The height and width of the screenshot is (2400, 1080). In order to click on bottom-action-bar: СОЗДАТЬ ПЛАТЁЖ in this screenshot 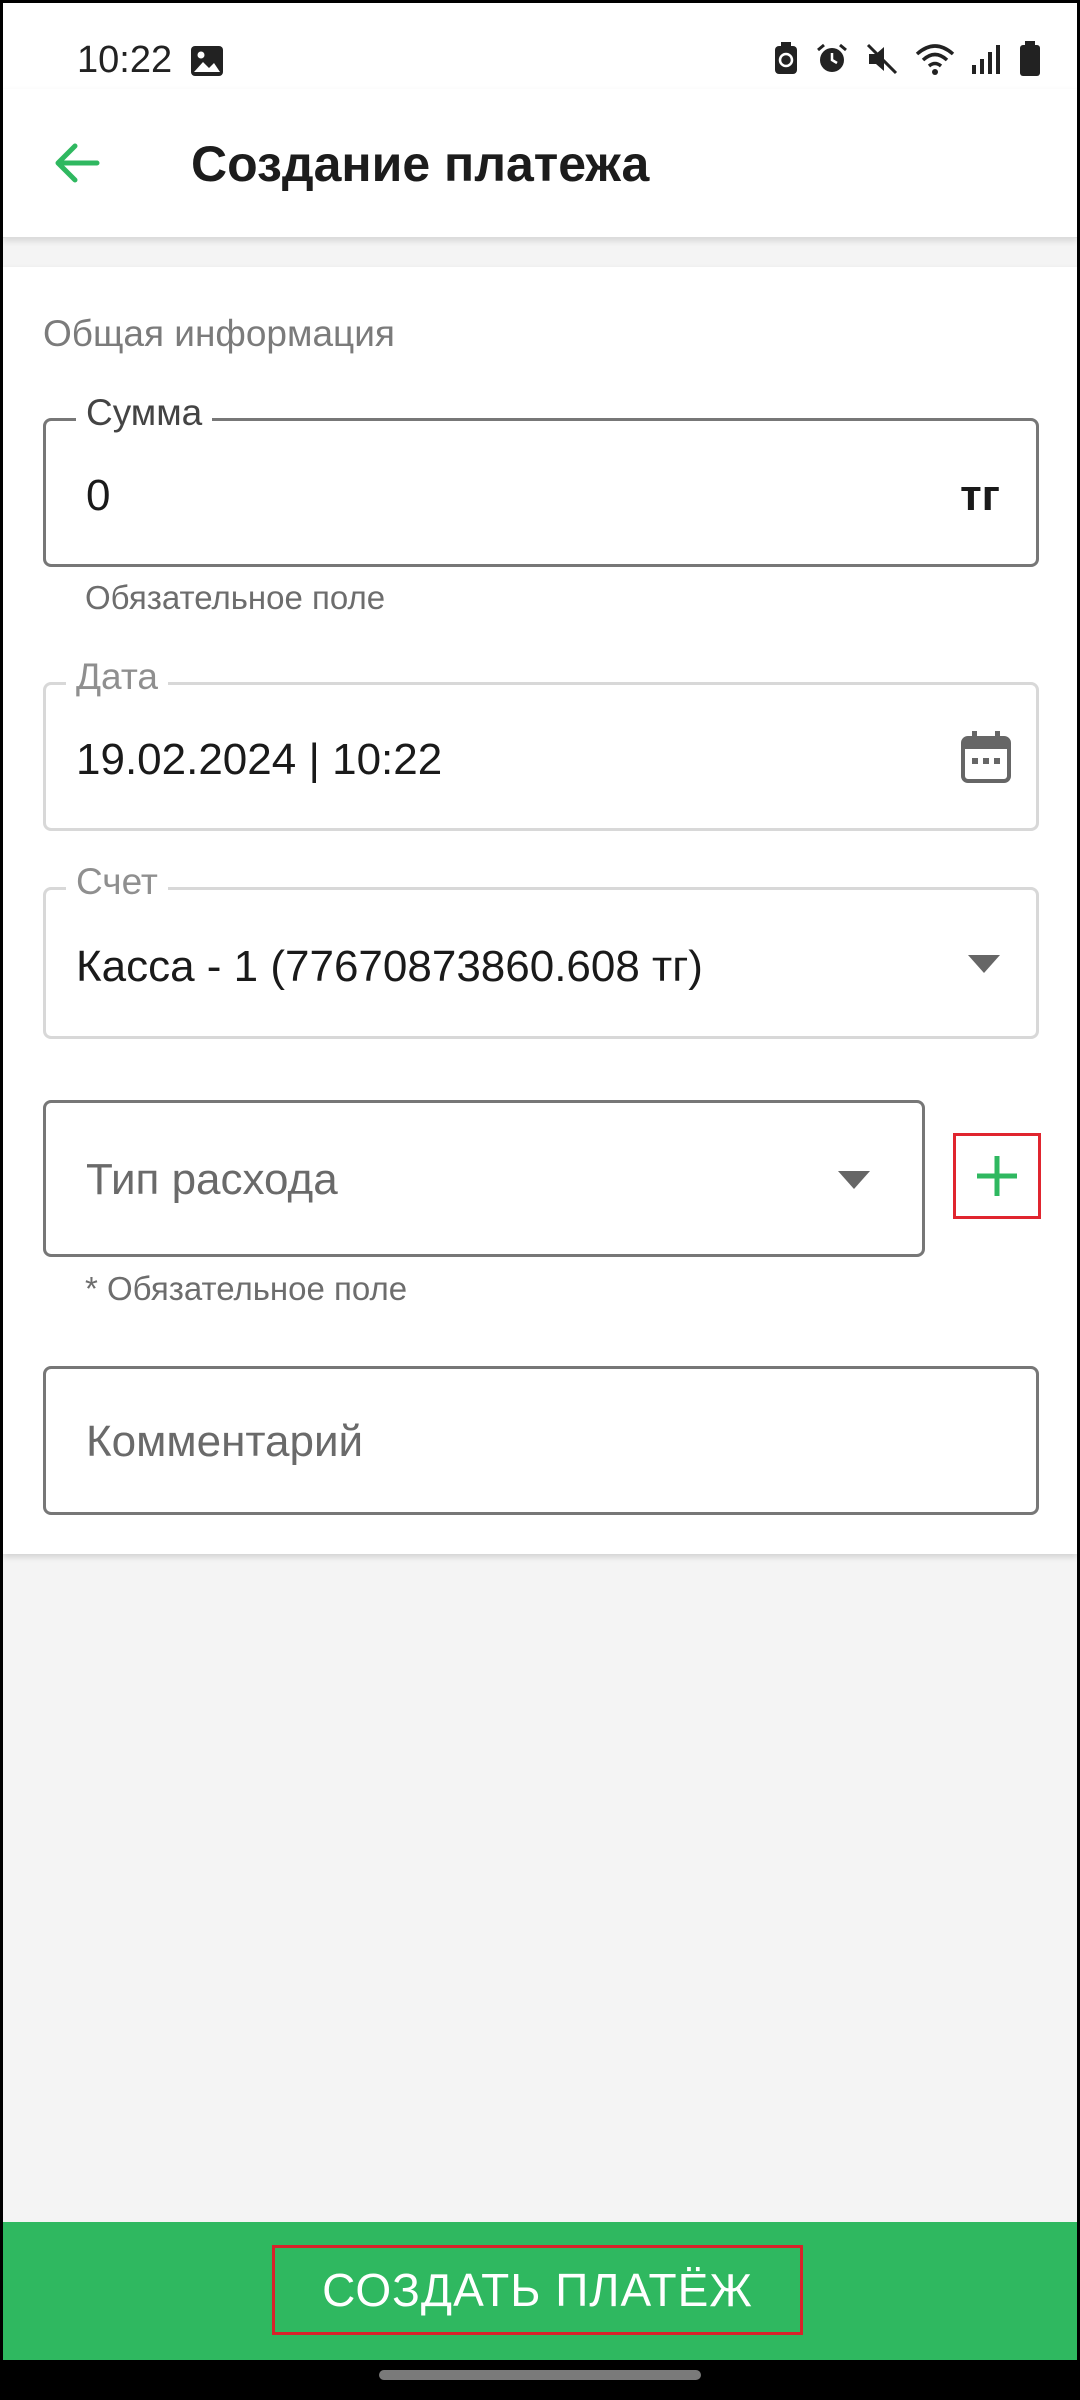, I will do `click(540, 2291)`.